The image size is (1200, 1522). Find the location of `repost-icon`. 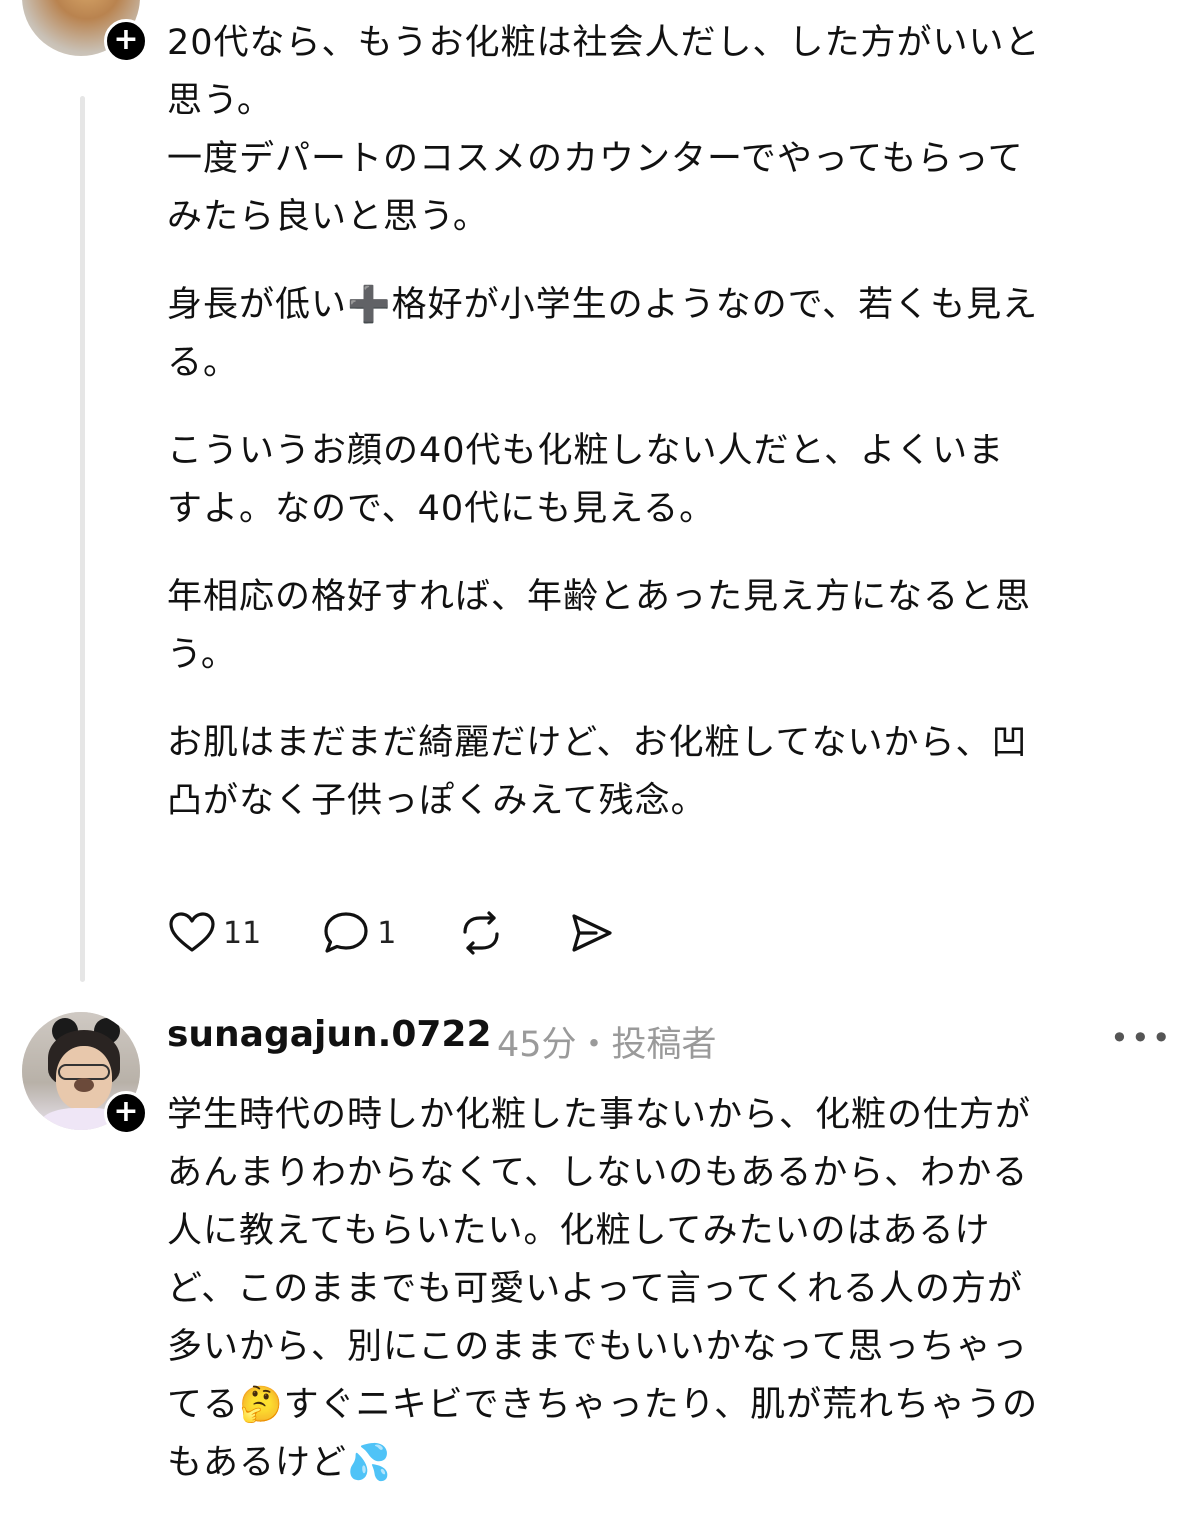

repost-icon is located at coordinates (481, 933).